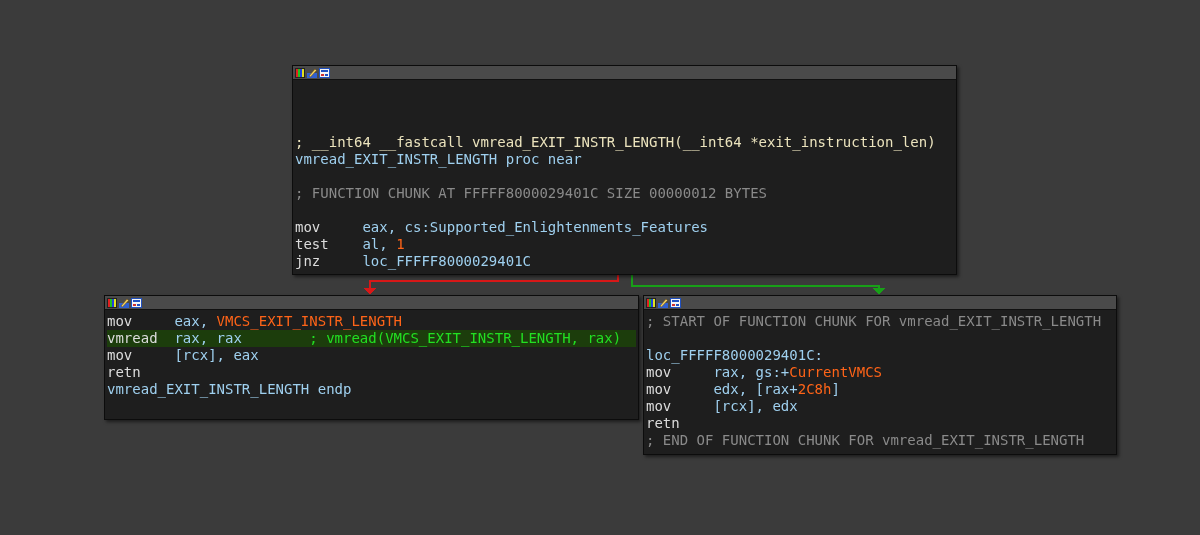  What do you see at coordinates (880, 372) in the screenshot?
I see `code-line: mov rax, gs:+CurrentVMCS` at bounding box center [880, 372].